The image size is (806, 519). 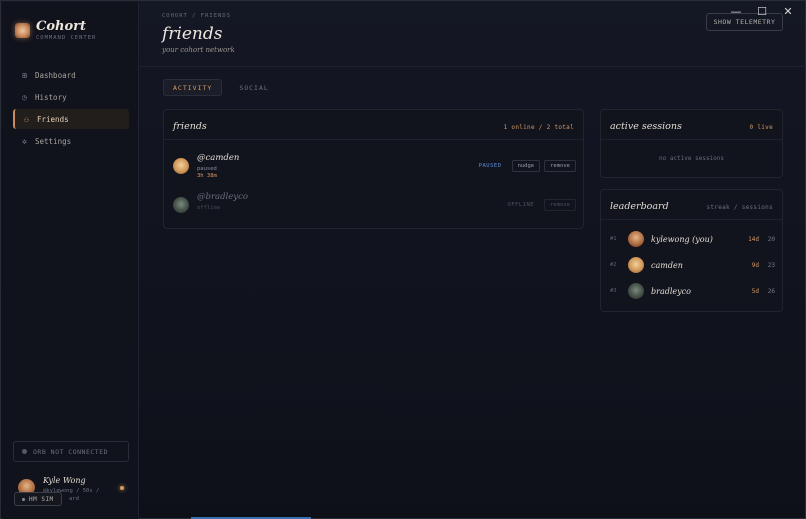 I want to click on sidebar-item-dashboard: ⊞ Dashboard, so click(x=71, y=75).